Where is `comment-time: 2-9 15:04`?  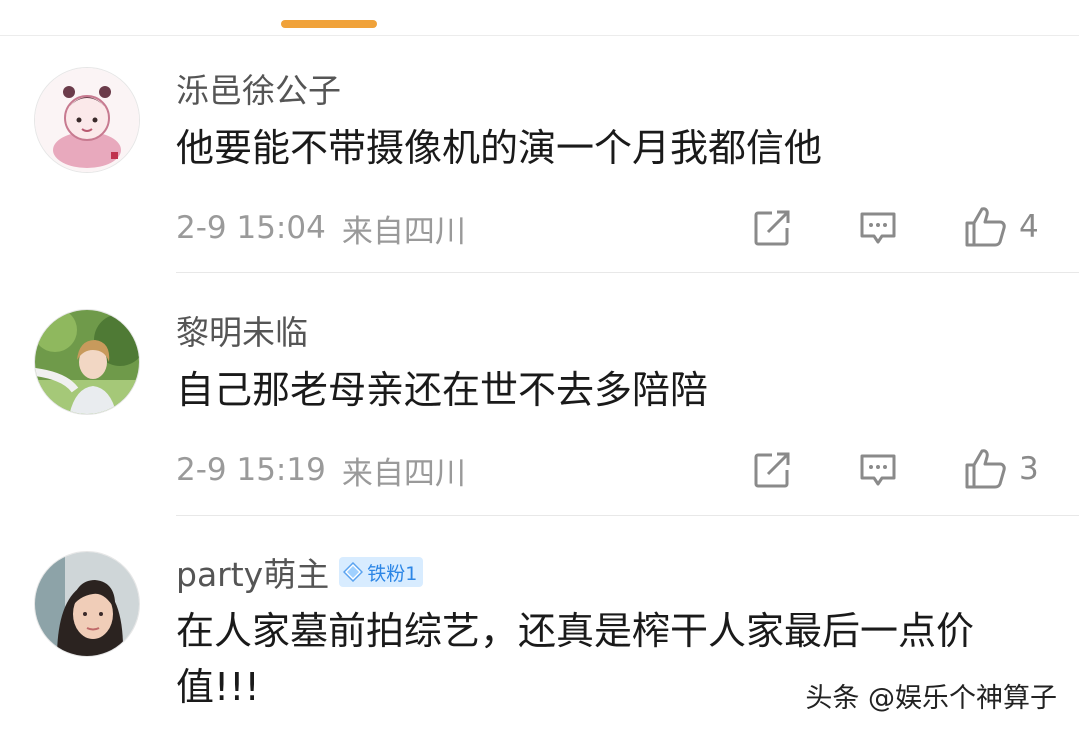 comment-time: 2-9 15:04 is located at coordinates (251, 228).